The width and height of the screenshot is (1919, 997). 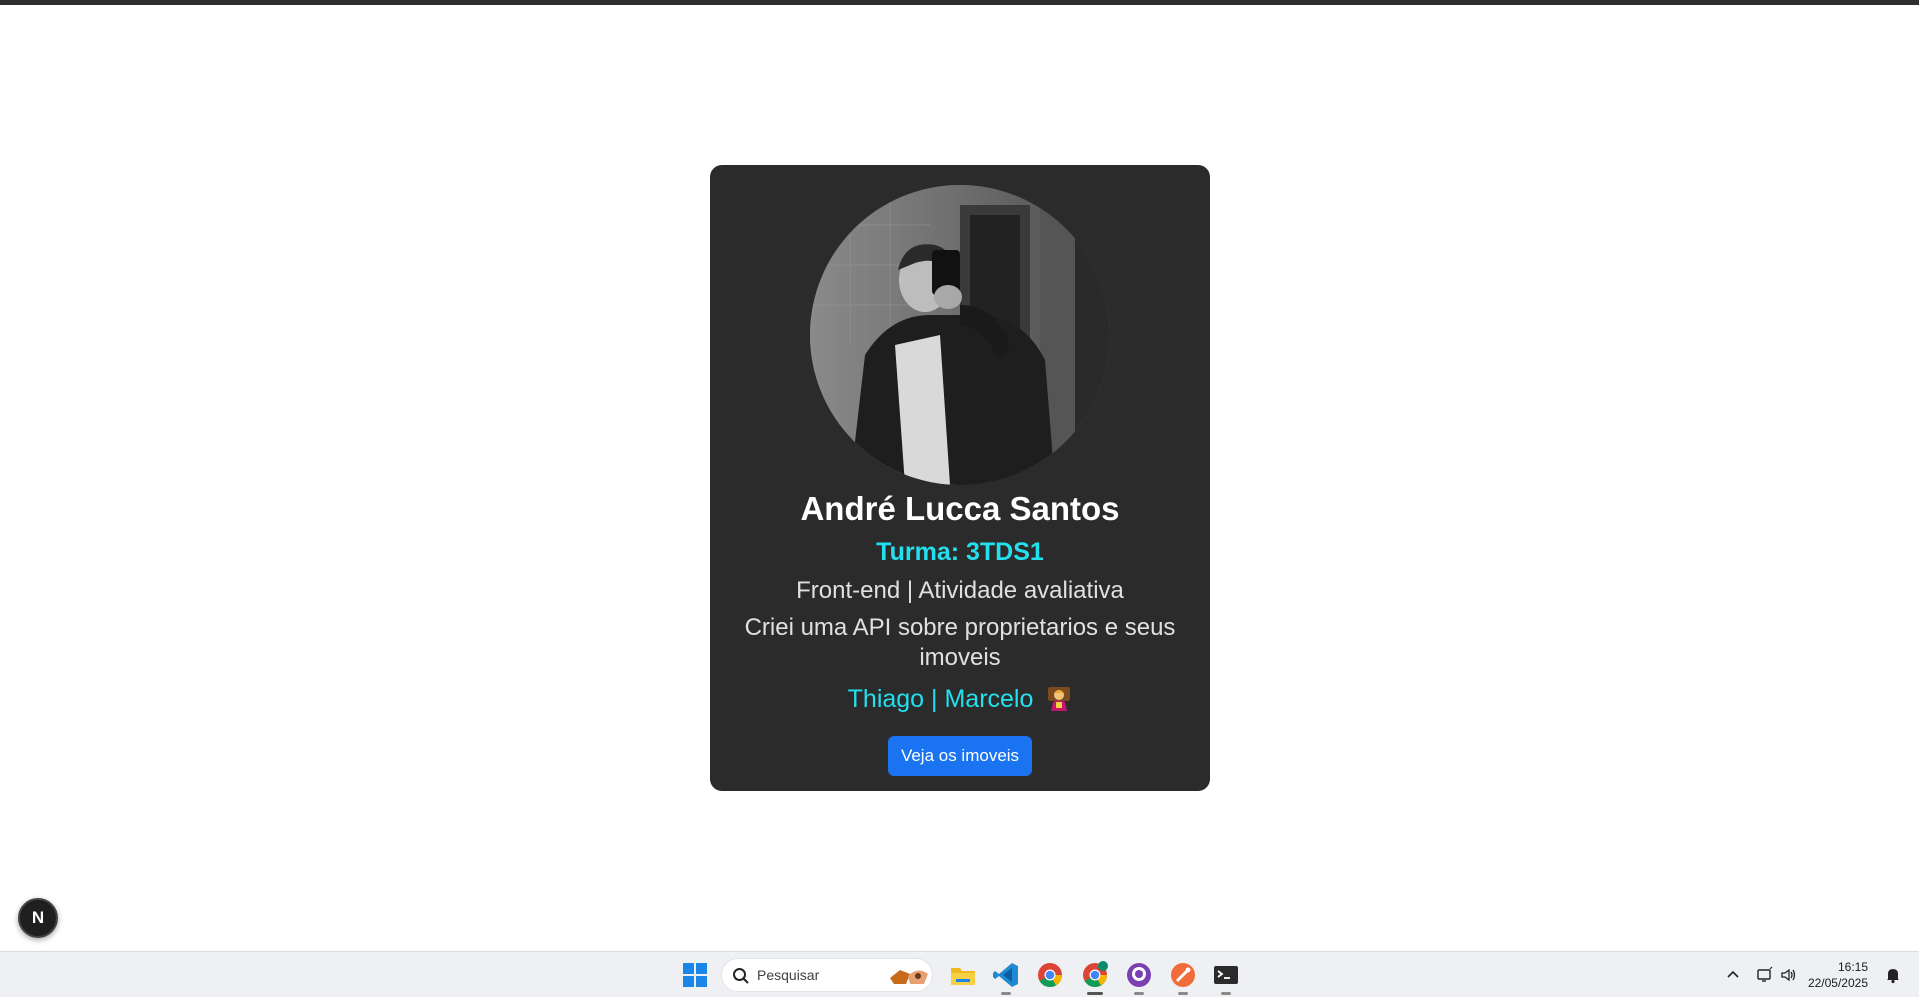 What do you see at coordinates (1836, 975) in the screenshot?
I see `taskbar-clock: 16:15 22/05/2025` at bounding box center [1836, 975].